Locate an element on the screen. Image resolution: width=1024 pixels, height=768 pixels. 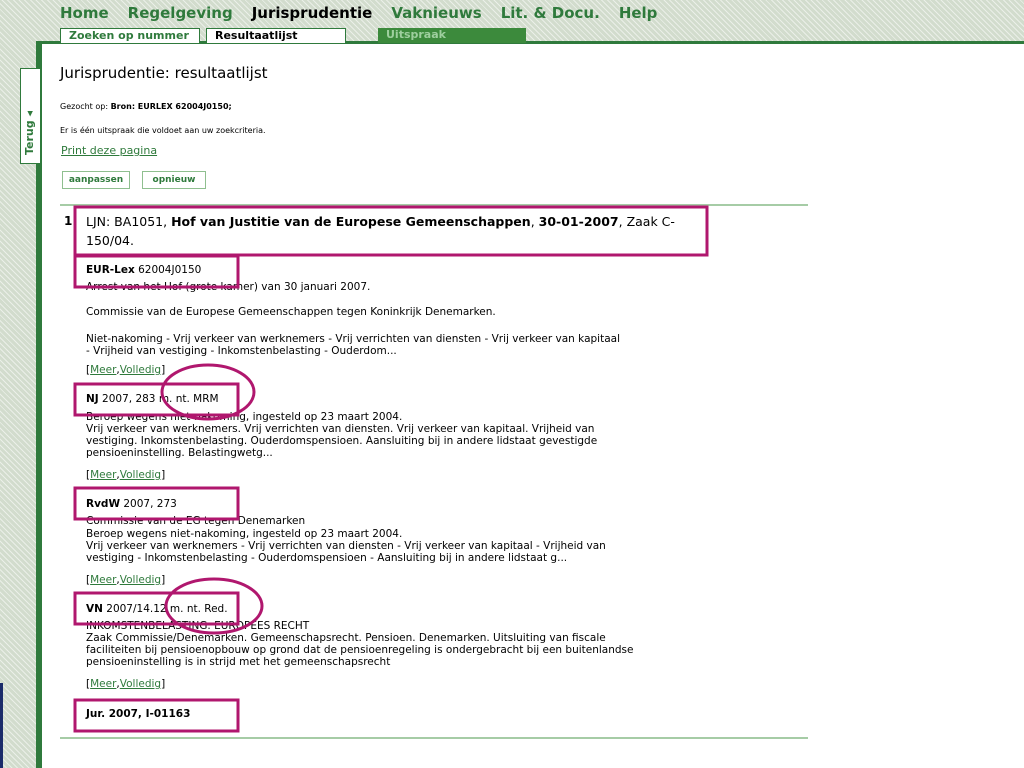
page-title: Jurisprudentie: resultaatlijst is located at coordinates (164, 73).